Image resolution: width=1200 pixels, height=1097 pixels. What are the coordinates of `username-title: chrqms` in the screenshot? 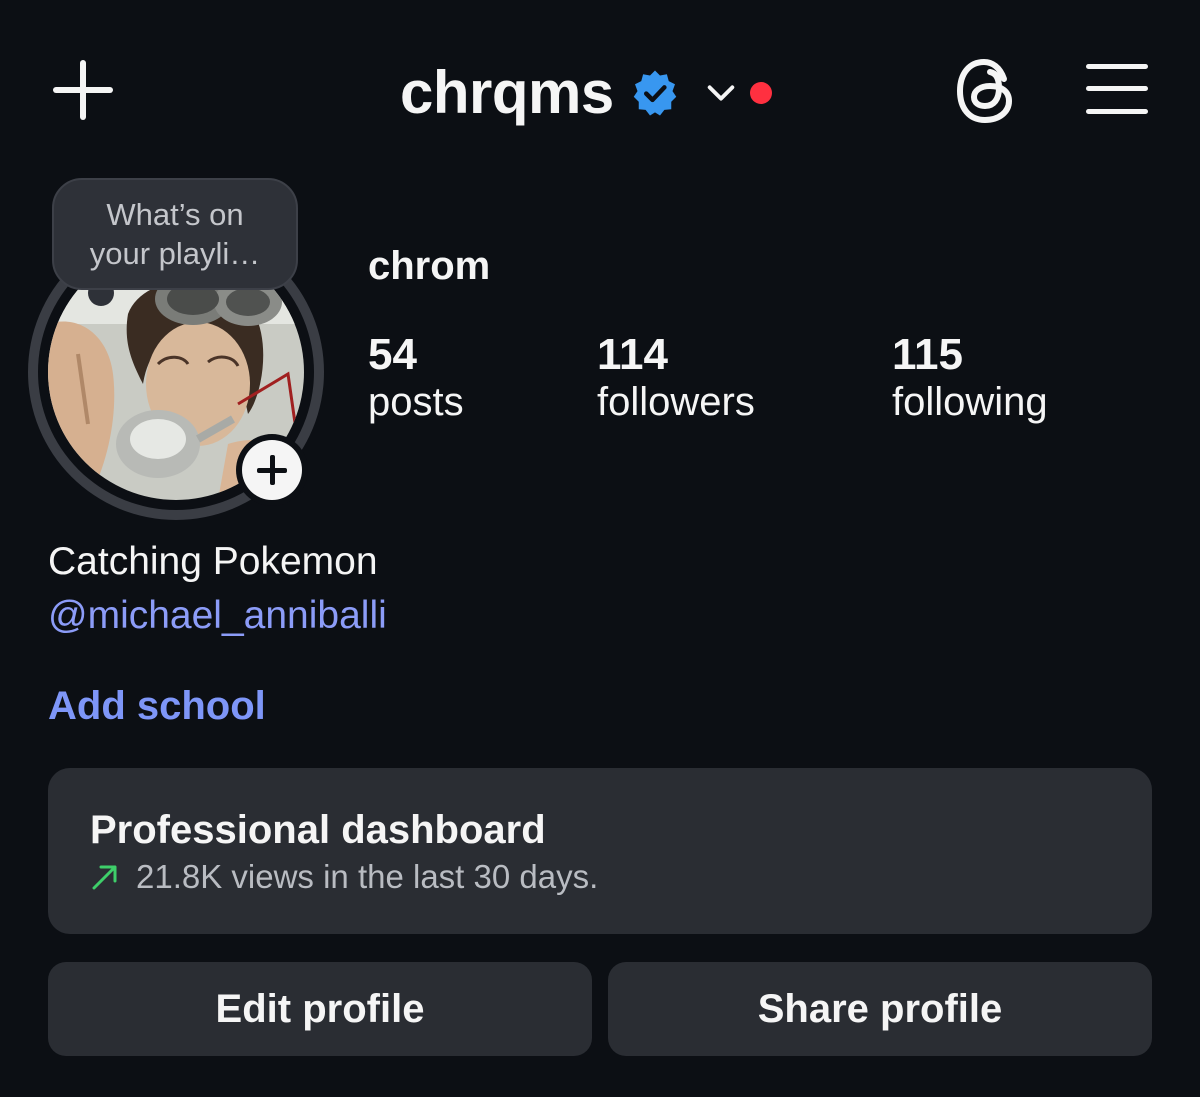 It's located at (507, 92).